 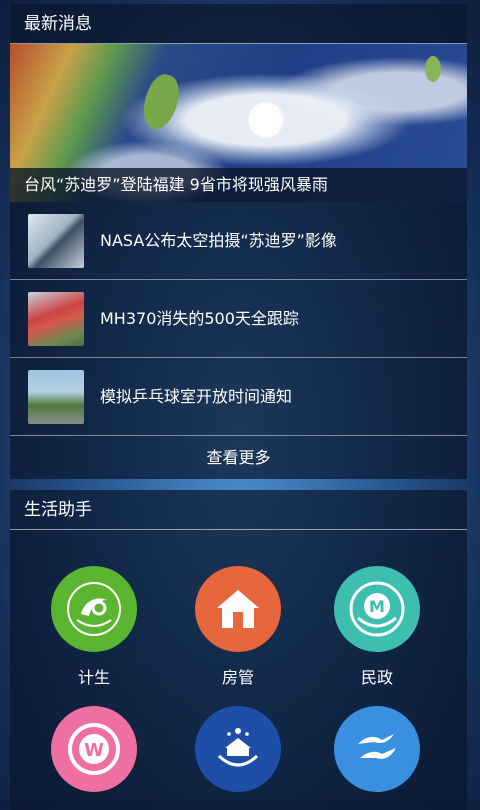 I want to click on national-emblem-icon, so click(x=238, y=749).